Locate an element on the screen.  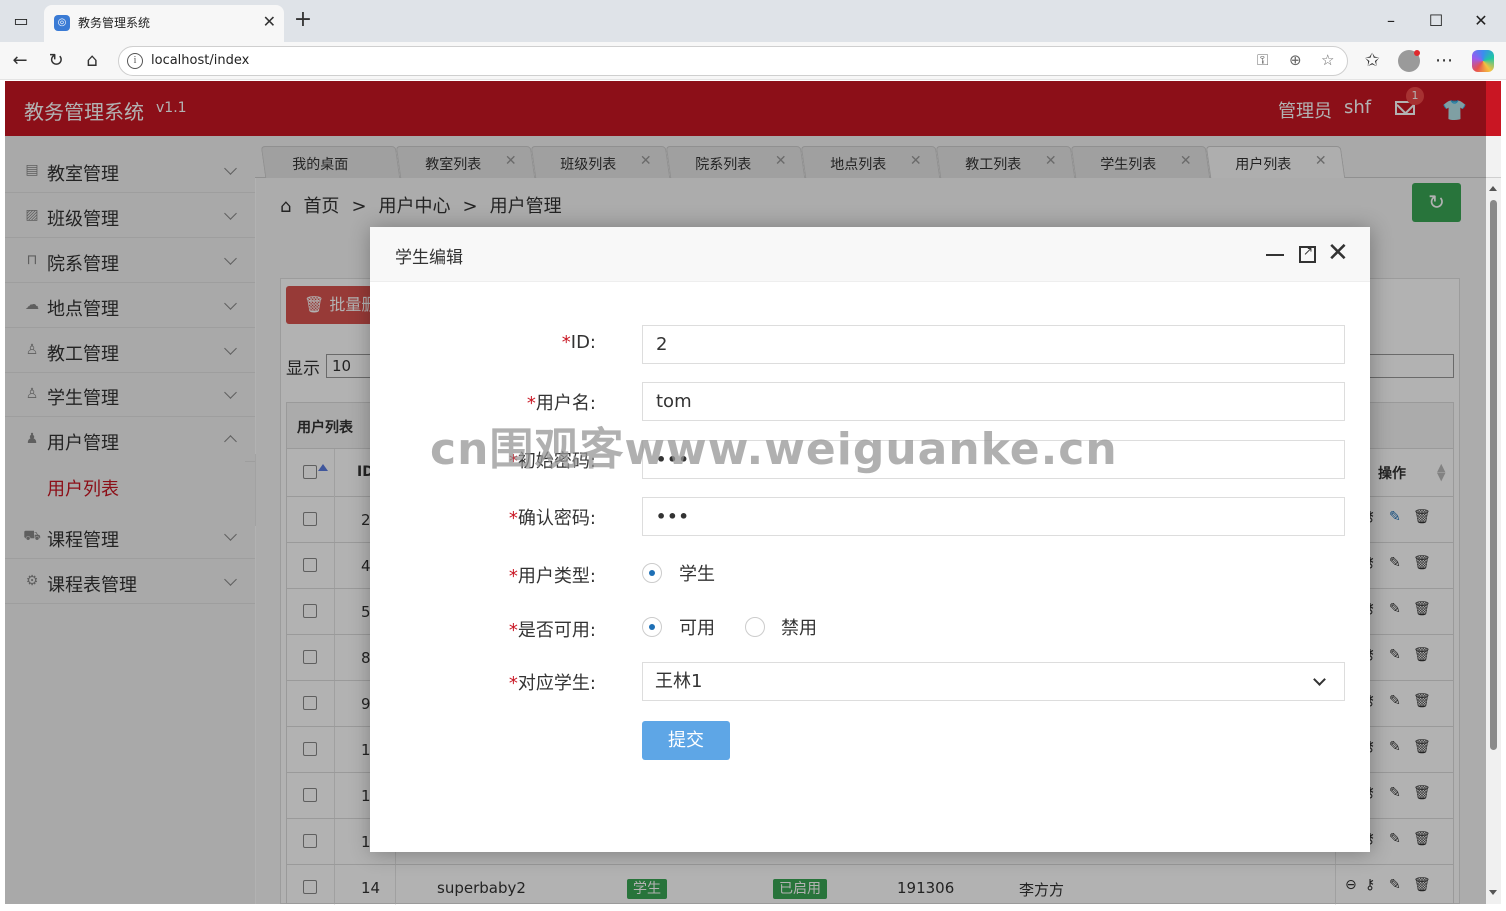
address-bar: ← ↻ ⌂ i localhost/index ⚿ ⊕ ☆ ✩ ⋯ is located at coordinates (753, 61).